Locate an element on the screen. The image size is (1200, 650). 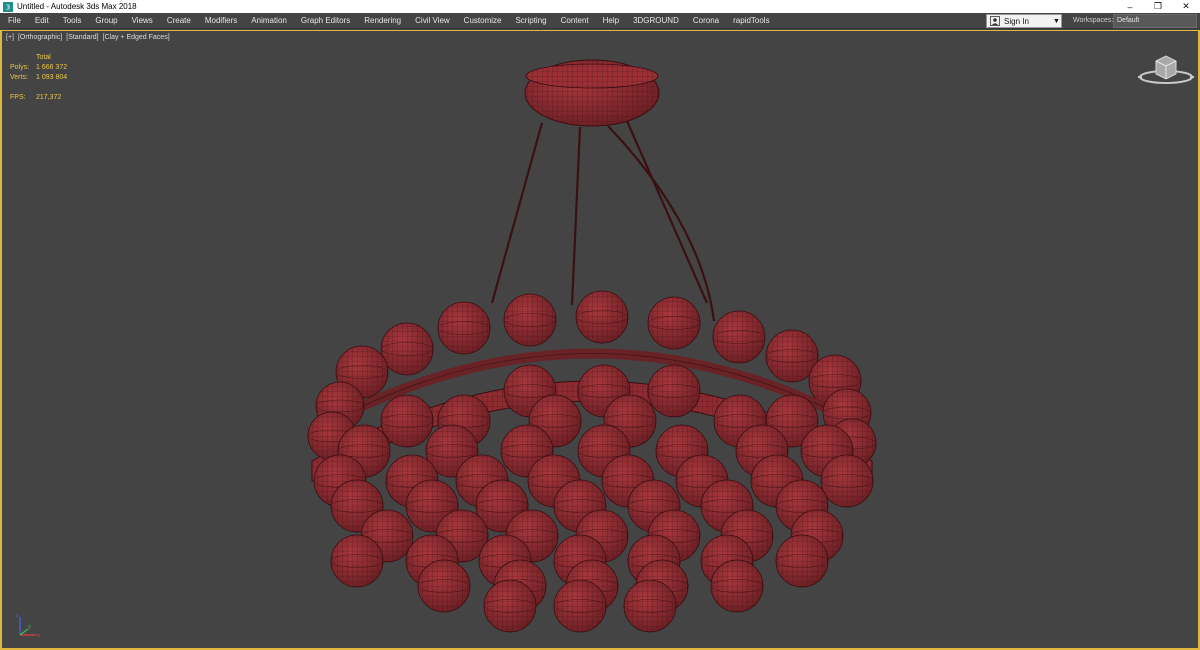
menu-help: Help is located at coordinates (611, 21).